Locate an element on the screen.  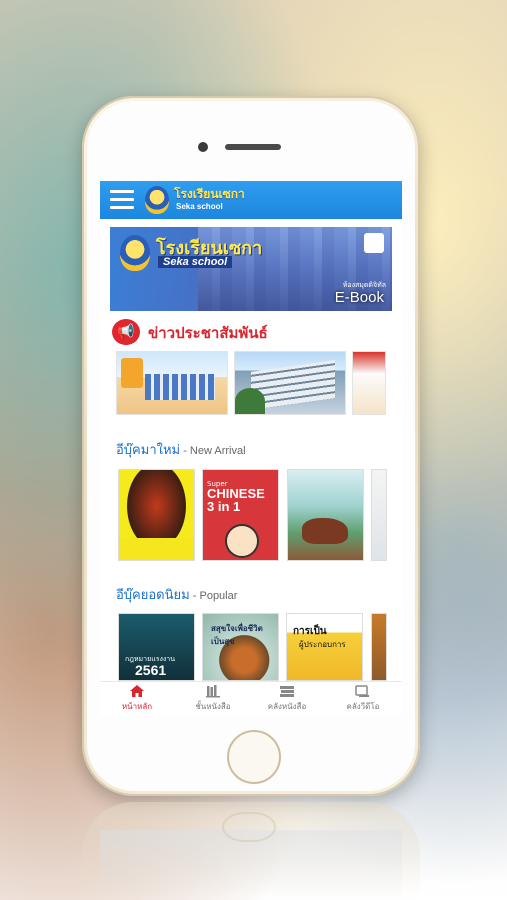
book-cover: กฎหมายแรงงาน 2561 is located at coordinates (156, 647).